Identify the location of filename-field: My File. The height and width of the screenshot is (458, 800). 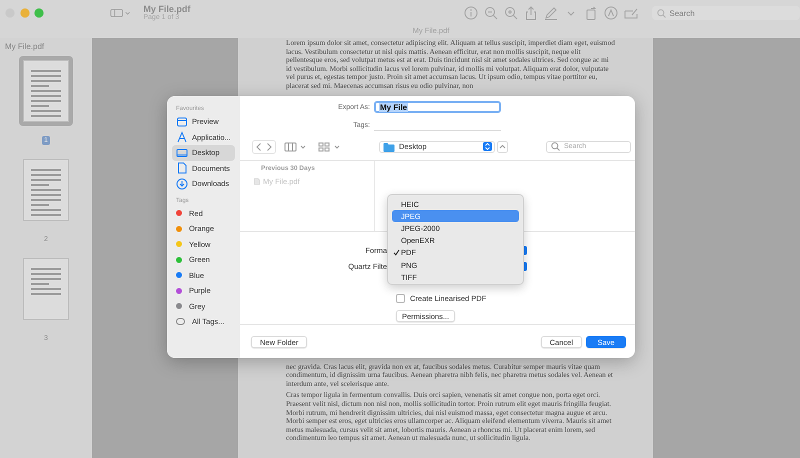
(437, 107).